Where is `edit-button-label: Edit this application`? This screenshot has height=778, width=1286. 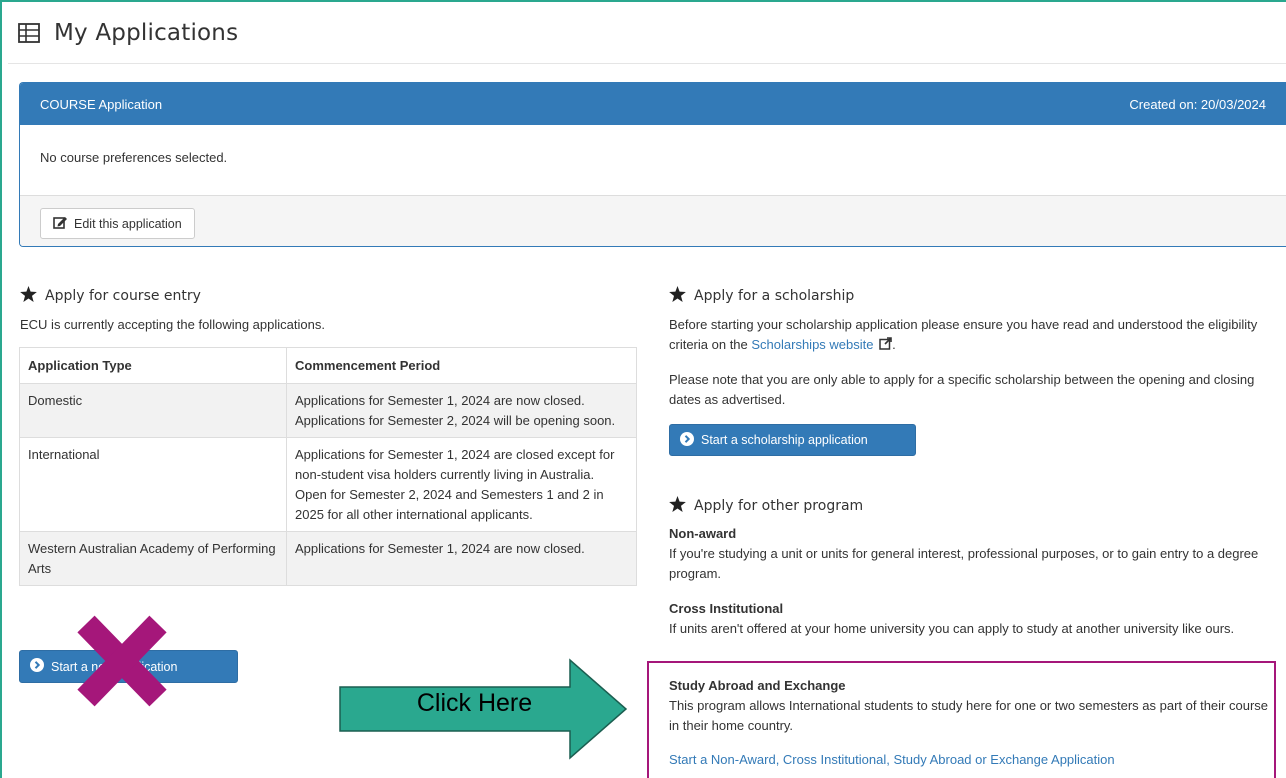
edit-button-label: Edit this application is located at coordinates (128, 223).